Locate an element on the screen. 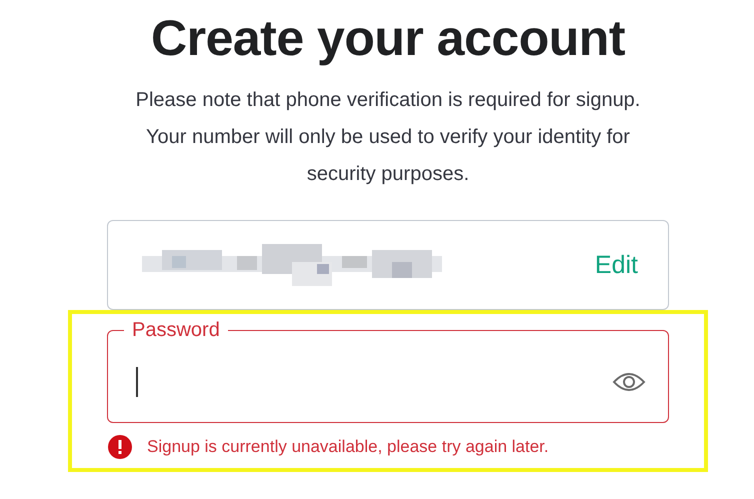 The width and height of the screenshot is (754, 499). password-label: Password is located at coordinates (176, 330).